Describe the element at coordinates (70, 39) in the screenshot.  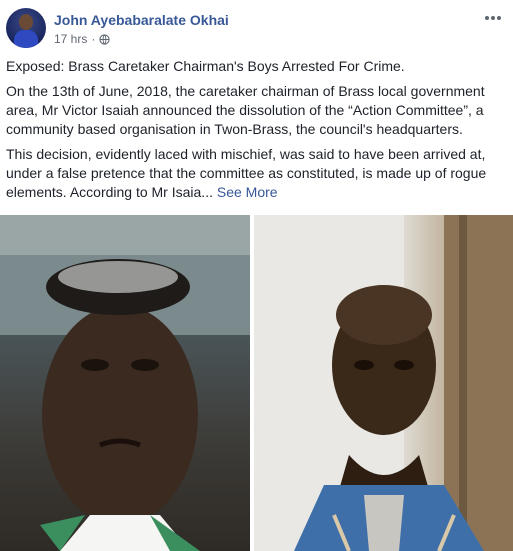
I see `post-time: 17 hrs` at that location.